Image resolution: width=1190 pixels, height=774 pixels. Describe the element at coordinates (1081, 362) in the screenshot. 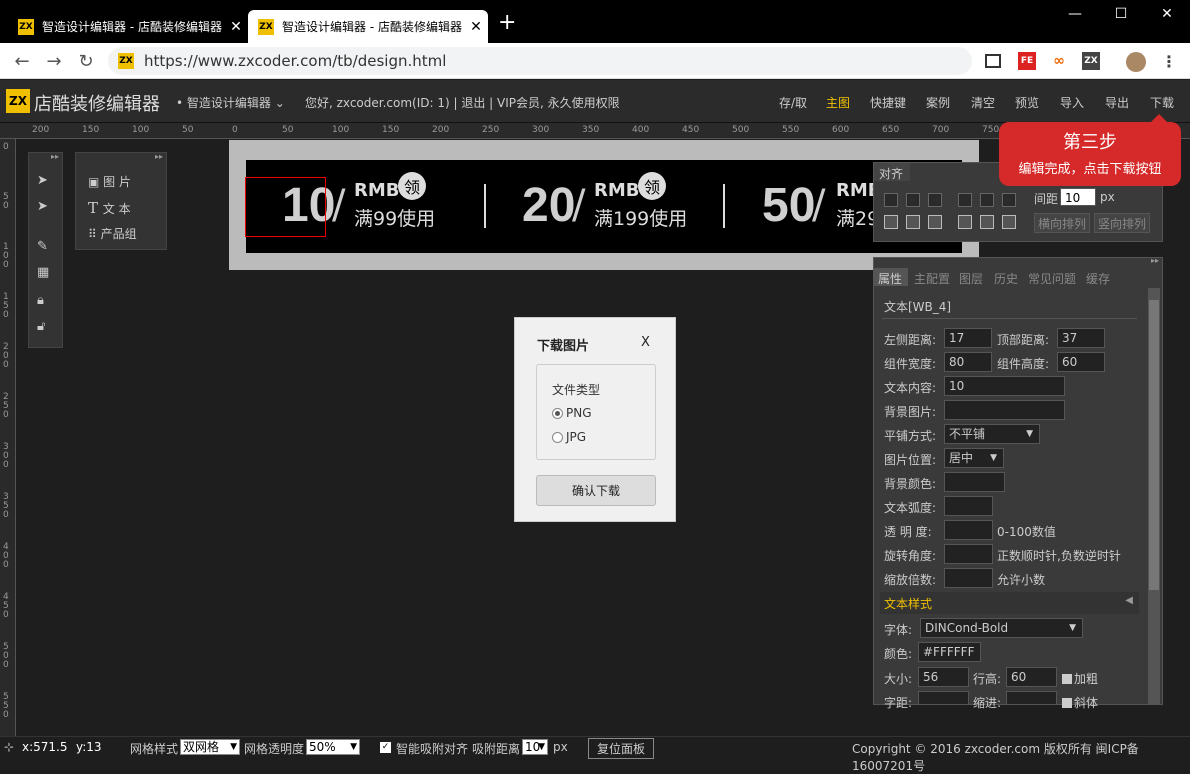

I see `height-input: 60` at that location.